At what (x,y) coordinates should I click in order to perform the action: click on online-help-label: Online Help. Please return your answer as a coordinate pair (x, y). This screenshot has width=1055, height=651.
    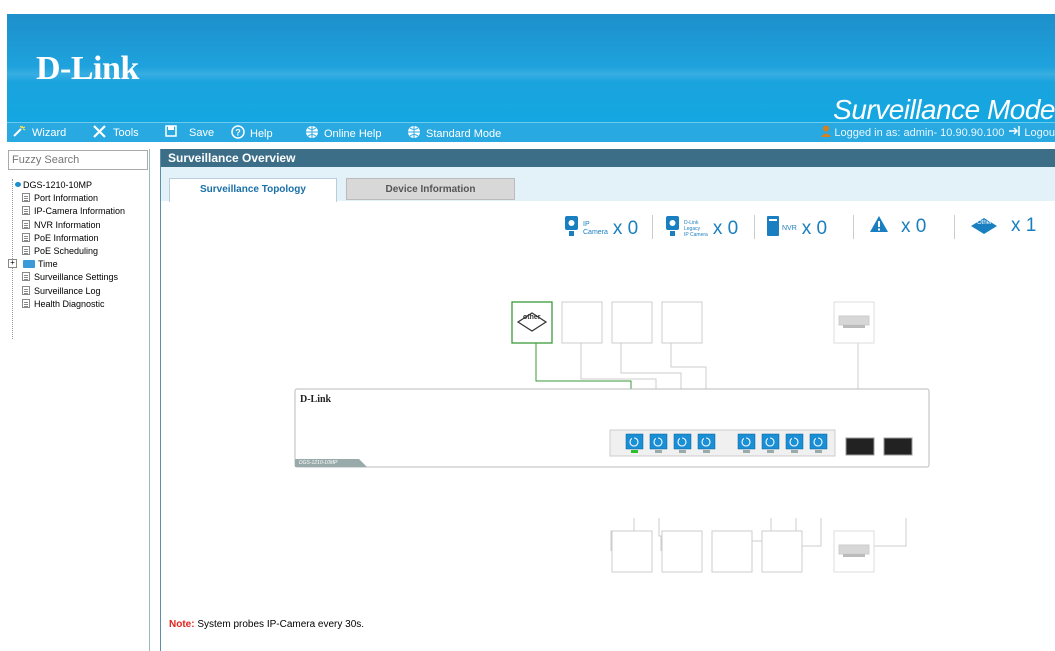
    Looking at the image, I should click on (353, 133).